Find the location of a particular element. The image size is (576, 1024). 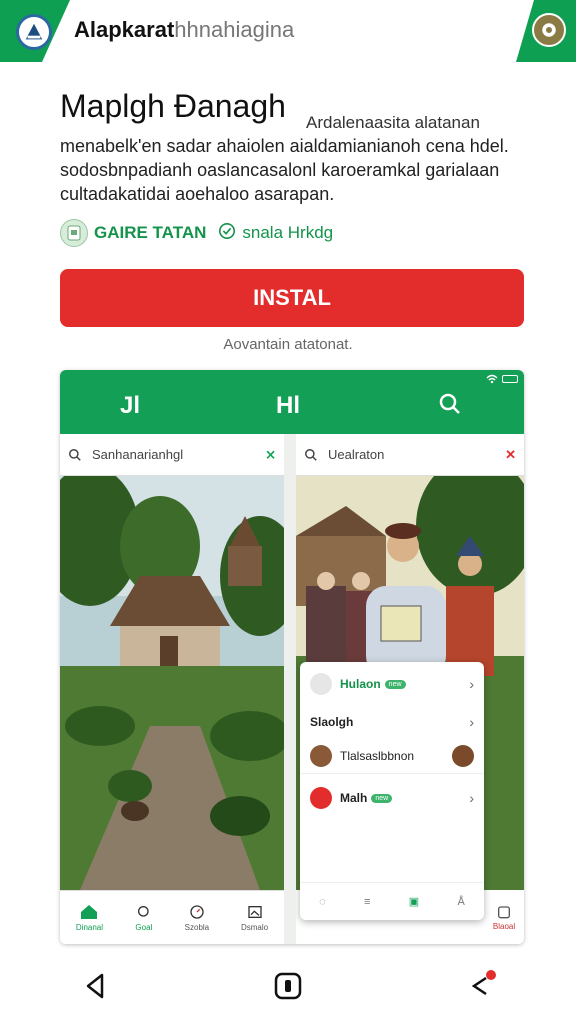

preview-nav-home: Hl is located at coordinates (288, 405).